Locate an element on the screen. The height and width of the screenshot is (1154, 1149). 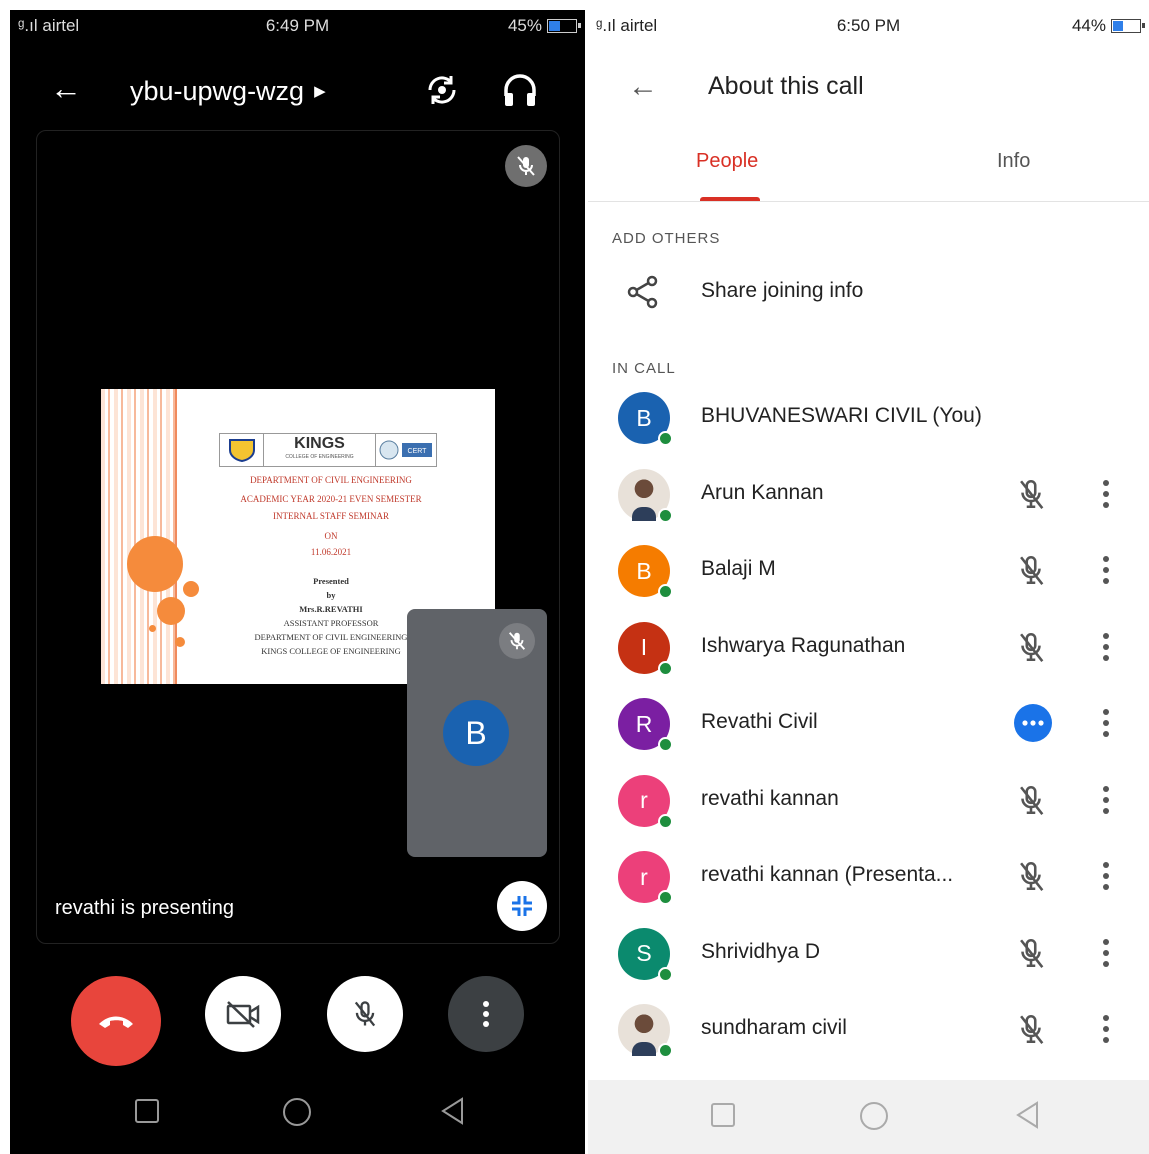
participant-row: S Shrividhya D is located at coordinates (868, 959).